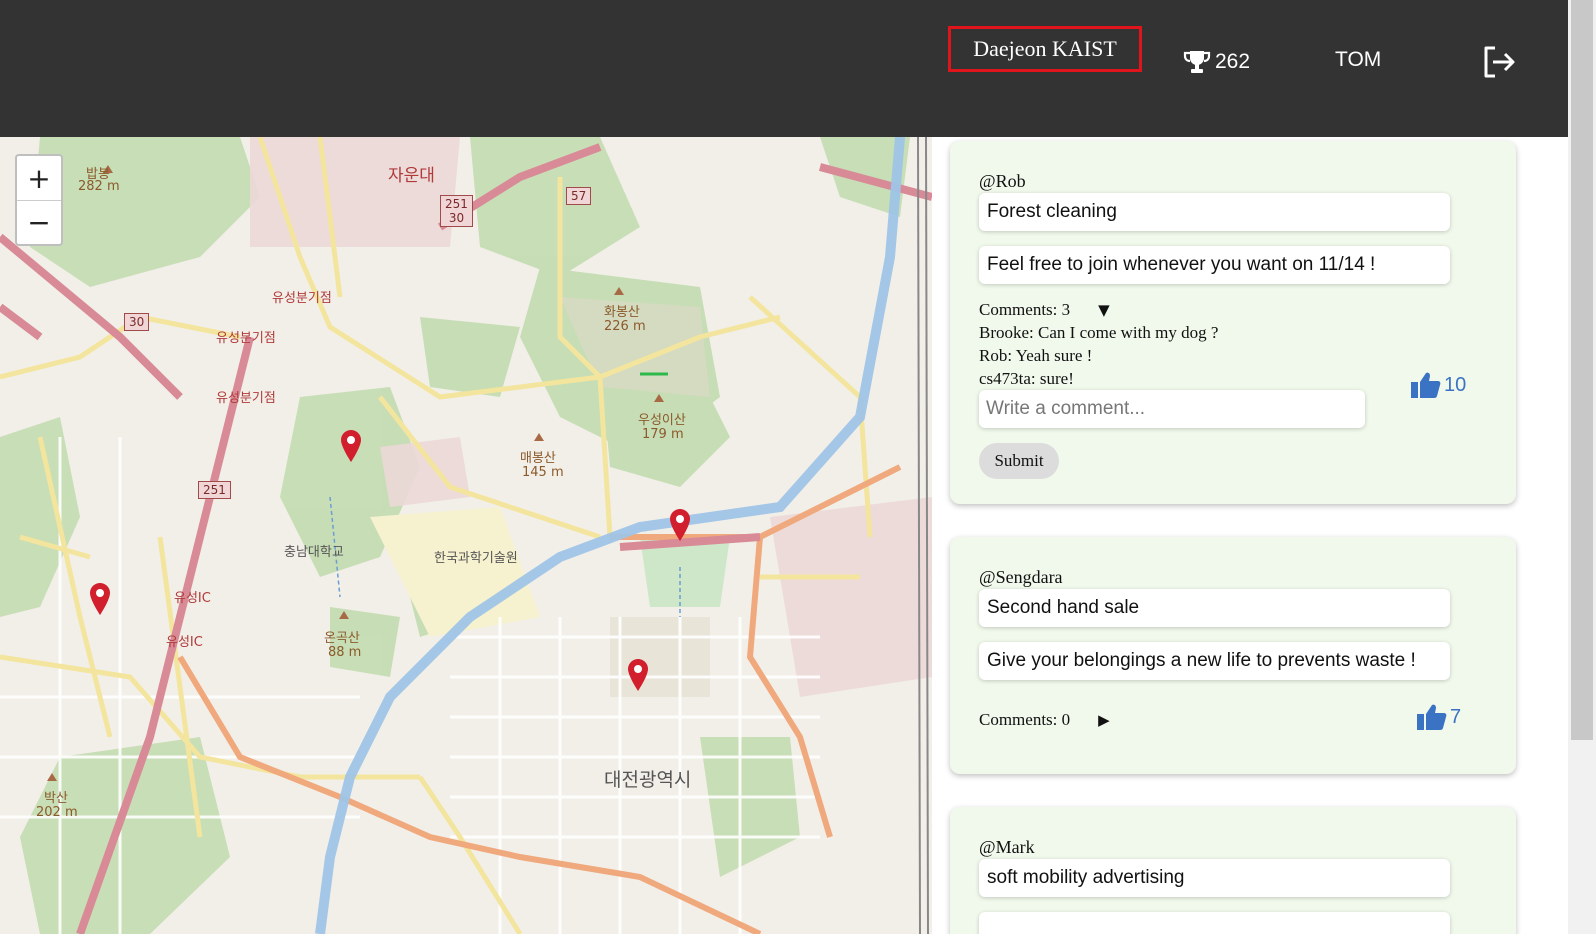  I want to click on map-label: 충남대학교, so click(314, 552).